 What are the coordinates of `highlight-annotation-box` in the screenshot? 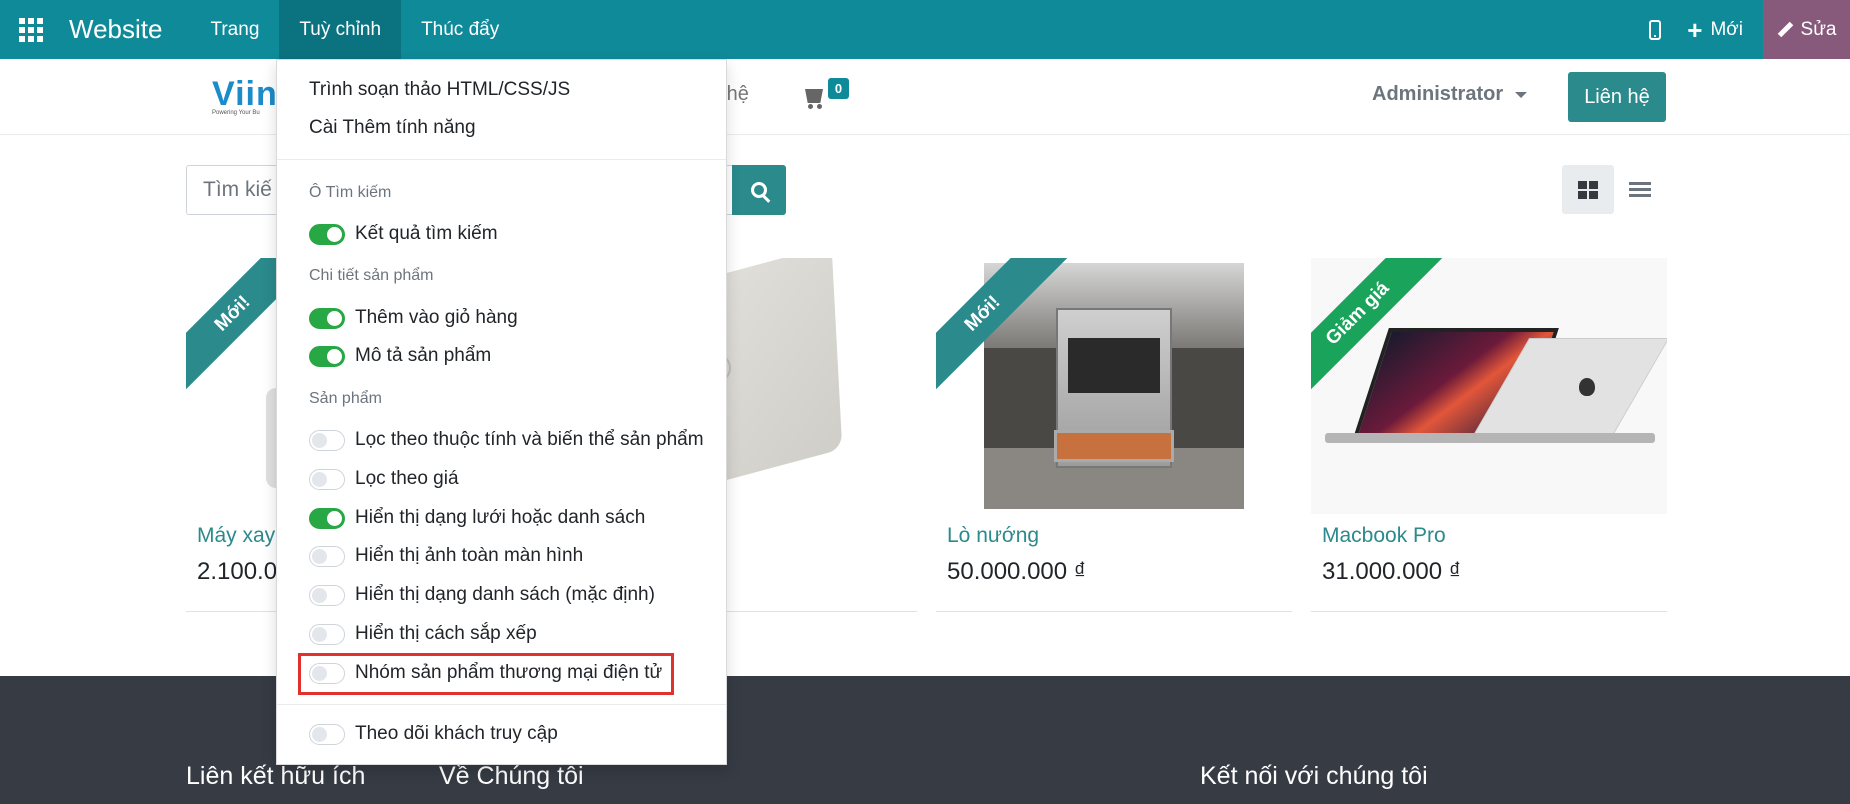 It's located at (486, 674).